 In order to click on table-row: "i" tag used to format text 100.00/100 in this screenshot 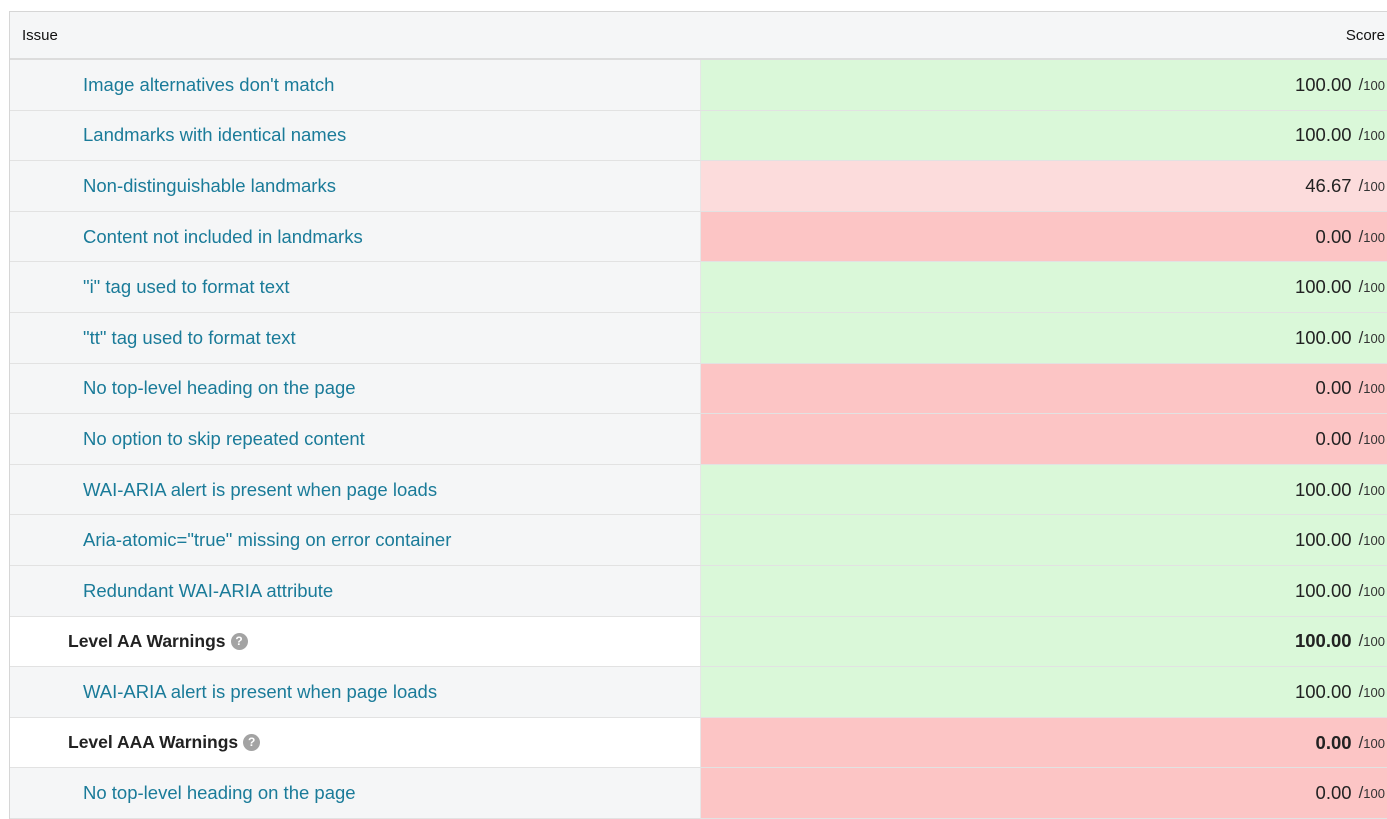, I will do `click(698, 287)`.